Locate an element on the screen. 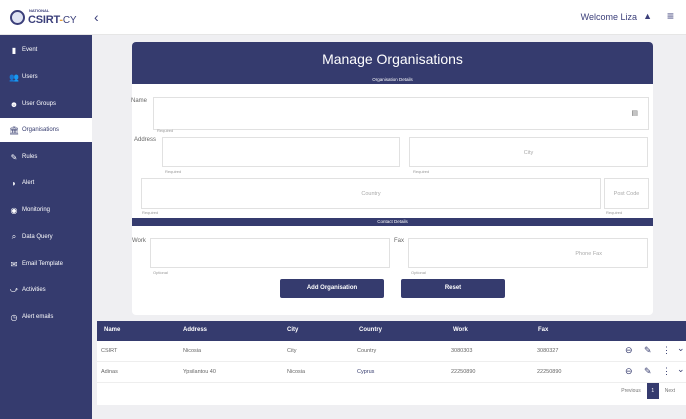 The width and height of the screenshot is (686, 419). postcode-hint: Required is located at coordinates (614, 212).